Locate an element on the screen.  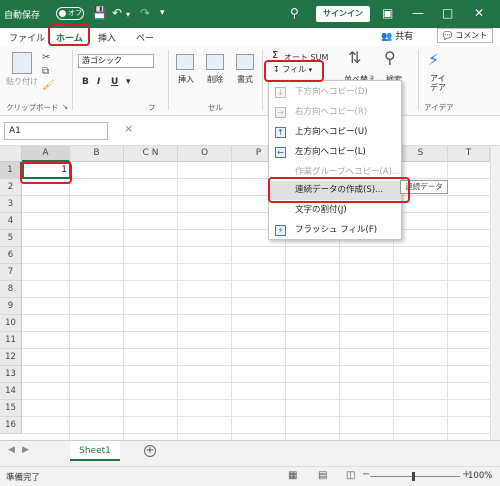
fill-menu-item: → 右方向へコピー(R) is located at coordinates (335, 112).